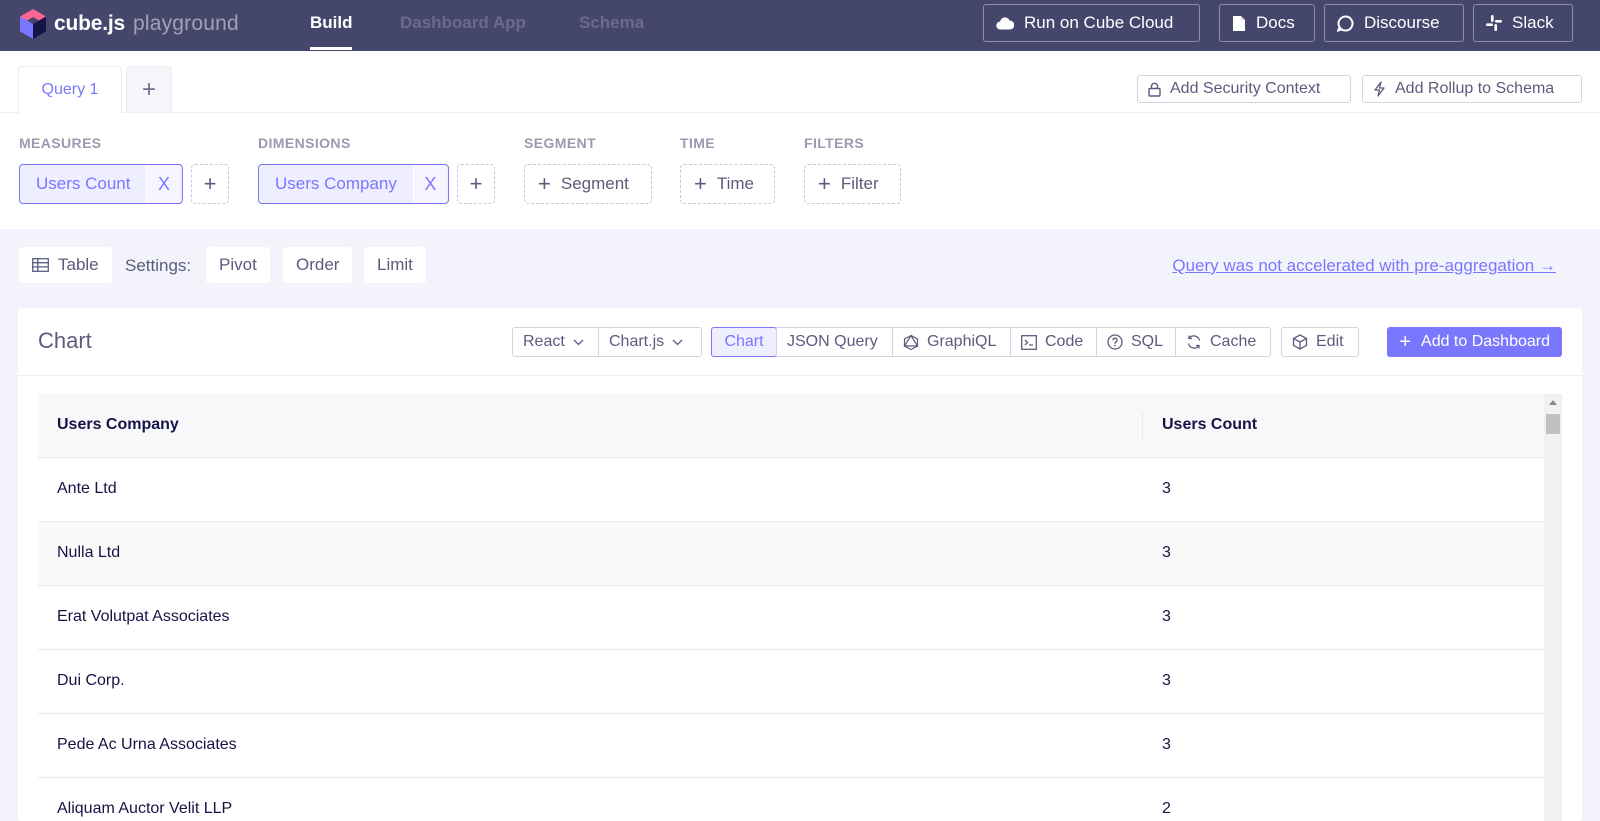  I want to click on add-measure-button: +, so click(210, 184).